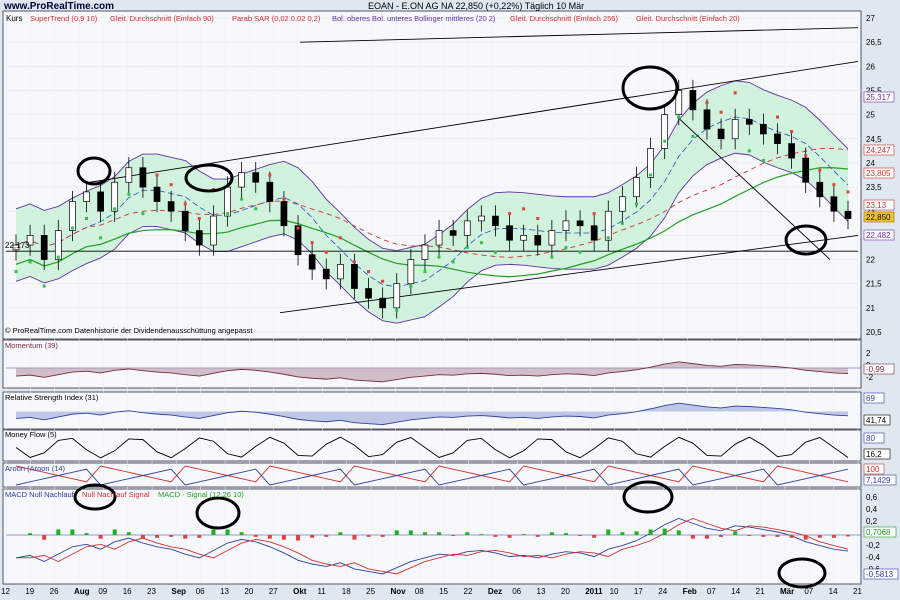 The width and height of the screenshot is (900, 600). Describe the element at coordinates (614, 591) in the screenshot. I see `time-tick-label: 10` at that location.